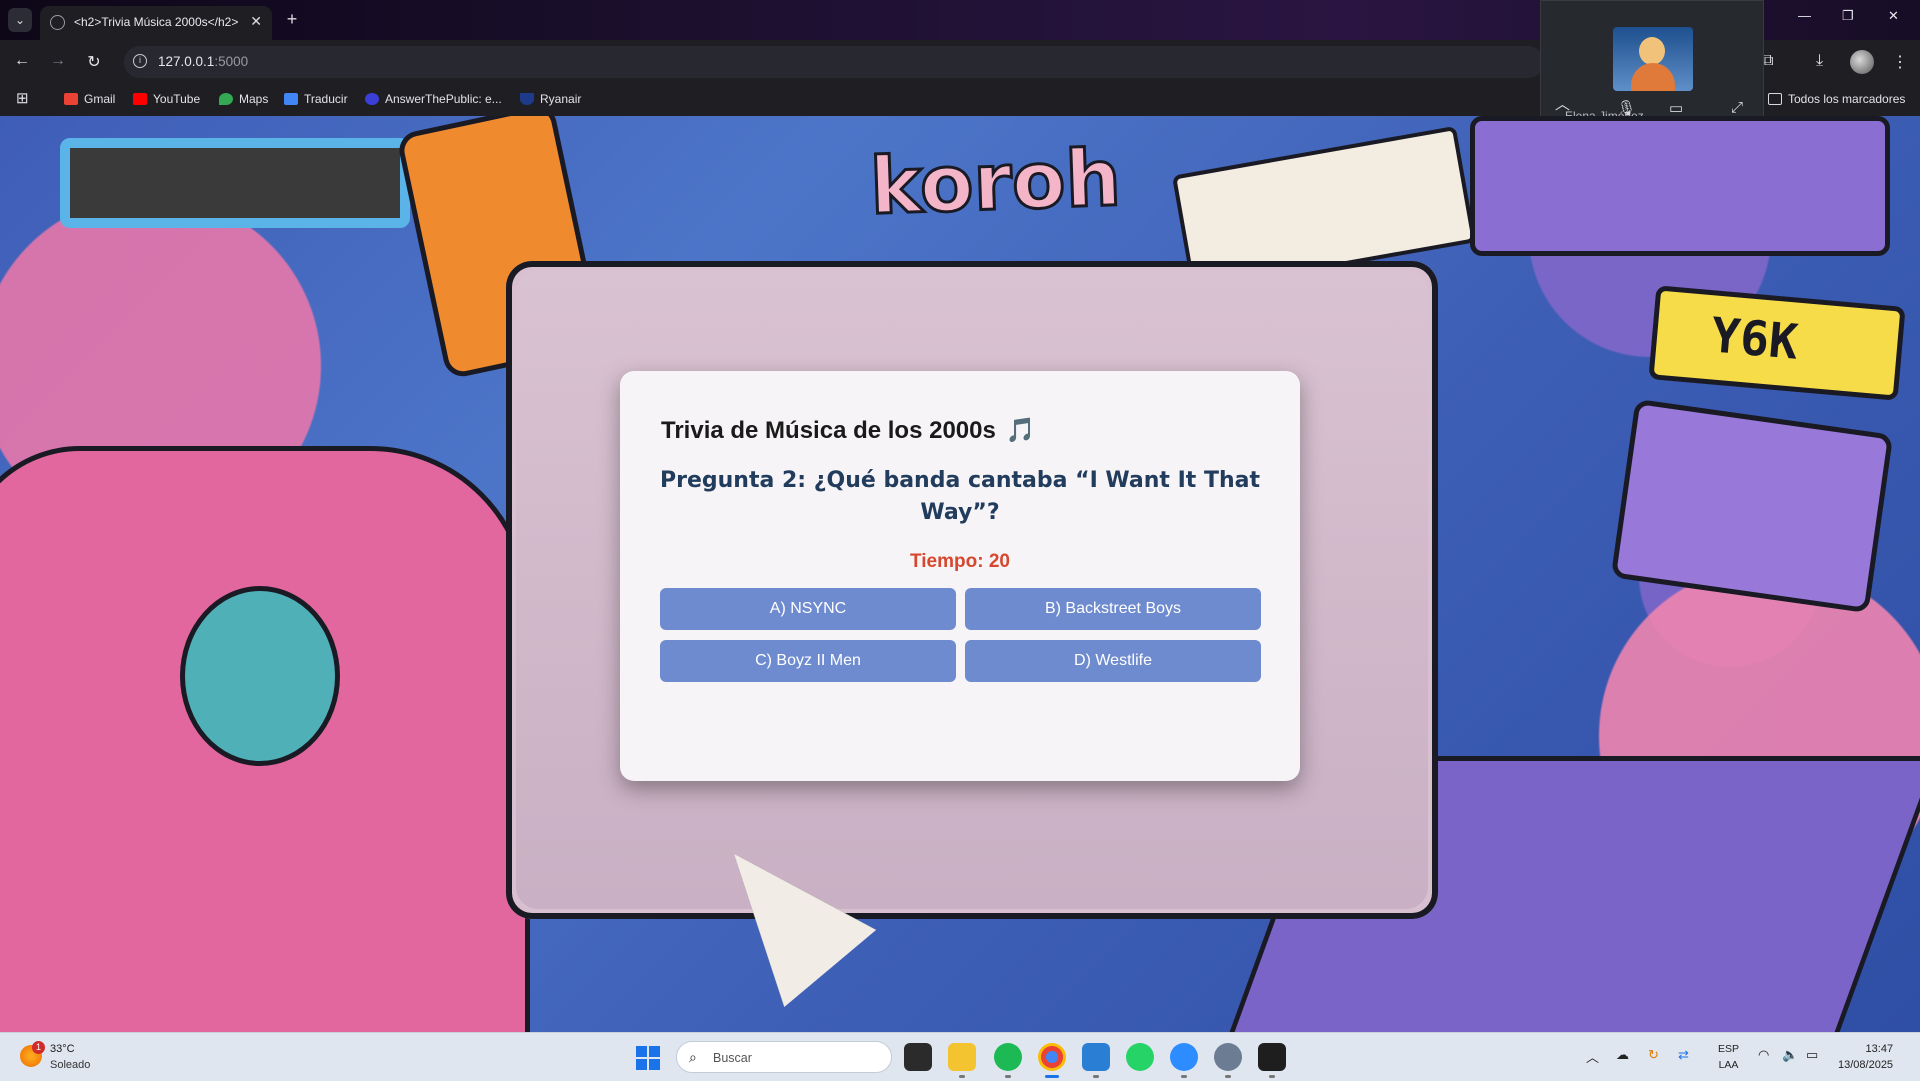 The image size is (1920, 1081). What do you see at coordinates (995, 183) in the screenshot?
I see `background-illustration-logo: koroh` at bounding box center [995, 183].